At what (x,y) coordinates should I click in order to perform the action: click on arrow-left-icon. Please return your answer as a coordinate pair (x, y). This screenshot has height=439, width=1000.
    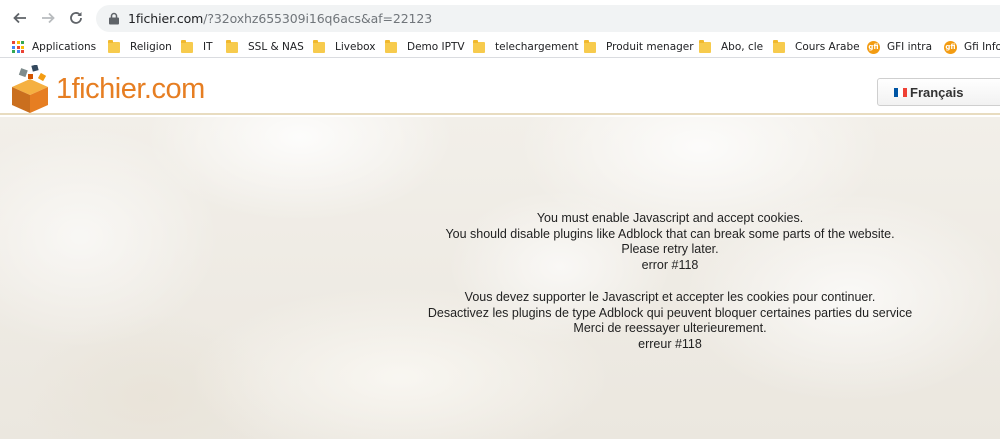
    Looking at the image, I should click on (19, 18).